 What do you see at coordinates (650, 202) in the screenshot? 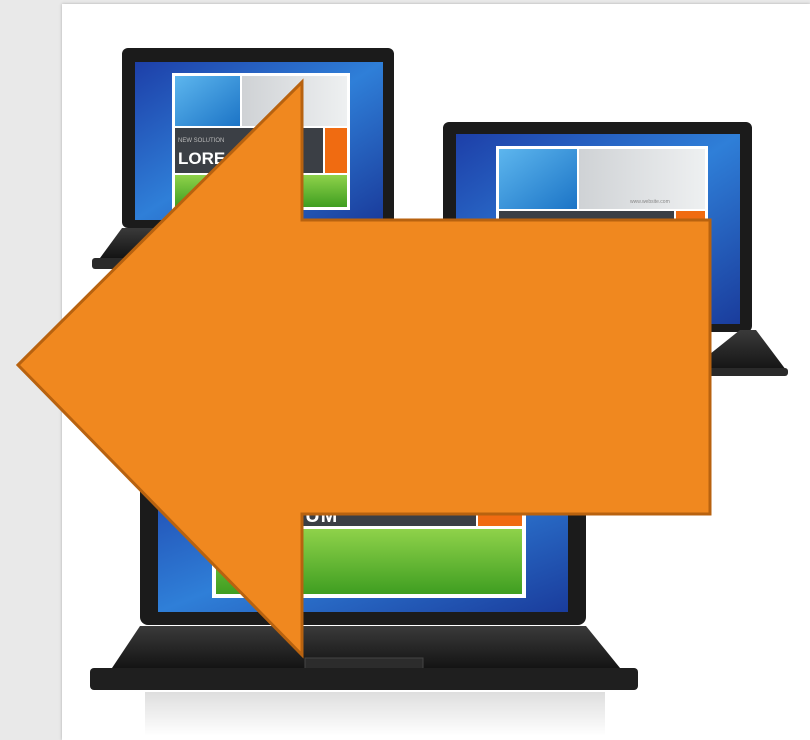
I see `screen-small-text: www.website.com` at bounding box center [650, 202].